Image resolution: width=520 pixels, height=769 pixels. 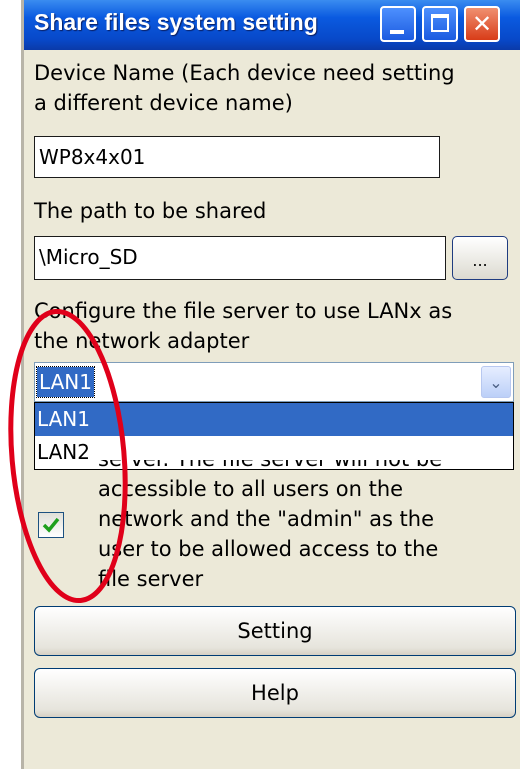 I want to click on device-name-label-line2: a different device name), so click(x=163, y=103).